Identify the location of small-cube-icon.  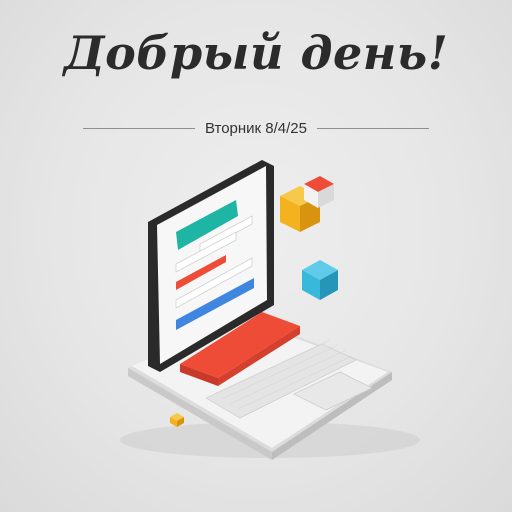
(177, 420).